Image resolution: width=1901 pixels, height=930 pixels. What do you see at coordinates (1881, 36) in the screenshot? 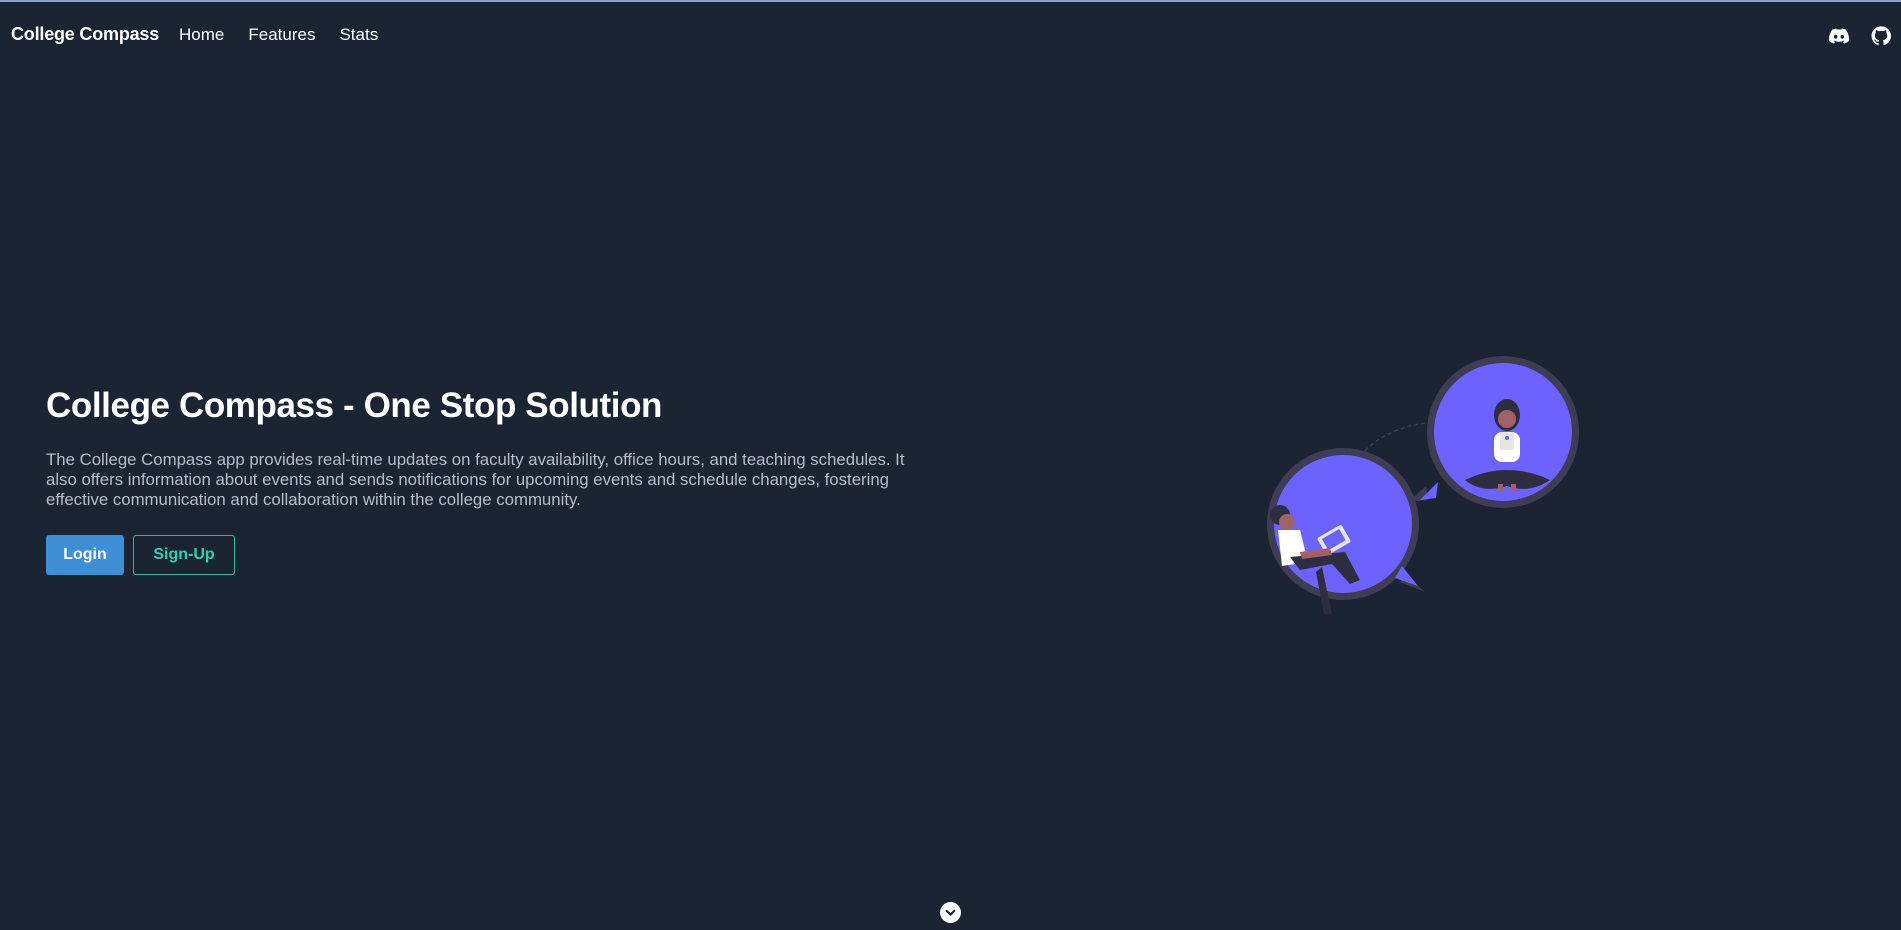
I see `github-icon` at bounding box center [1881, 36].